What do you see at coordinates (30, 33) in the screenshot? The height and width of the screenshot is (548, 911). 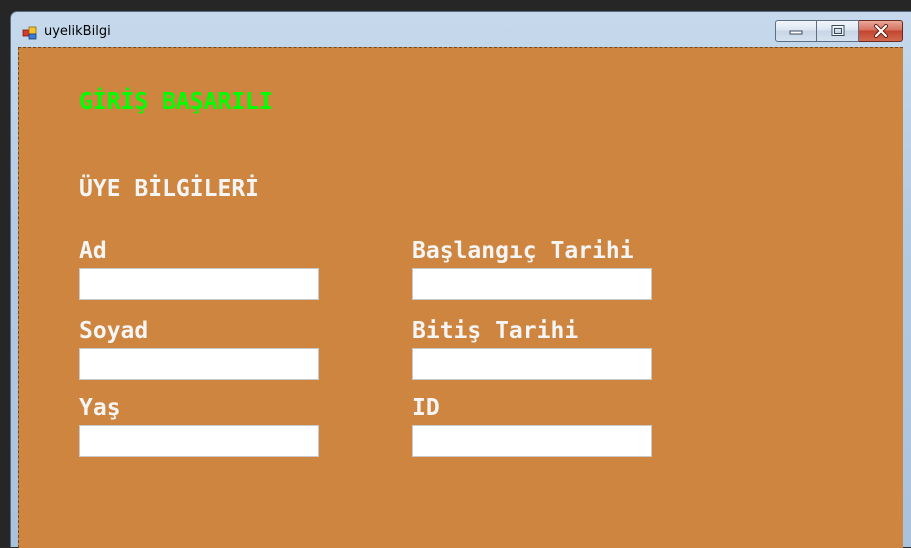 I see `windows-form-icon` at bounding box center [30, 33].